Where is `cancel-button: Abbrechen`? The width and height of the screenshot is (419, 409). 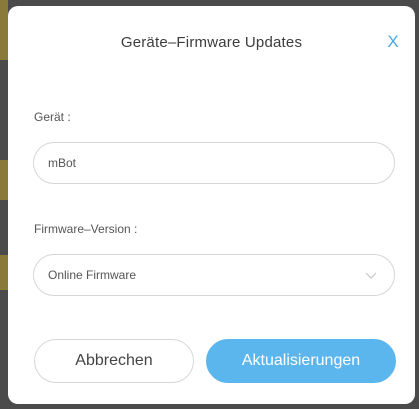
cancel-button: Abbrechen is located at coordinates (114, 361).